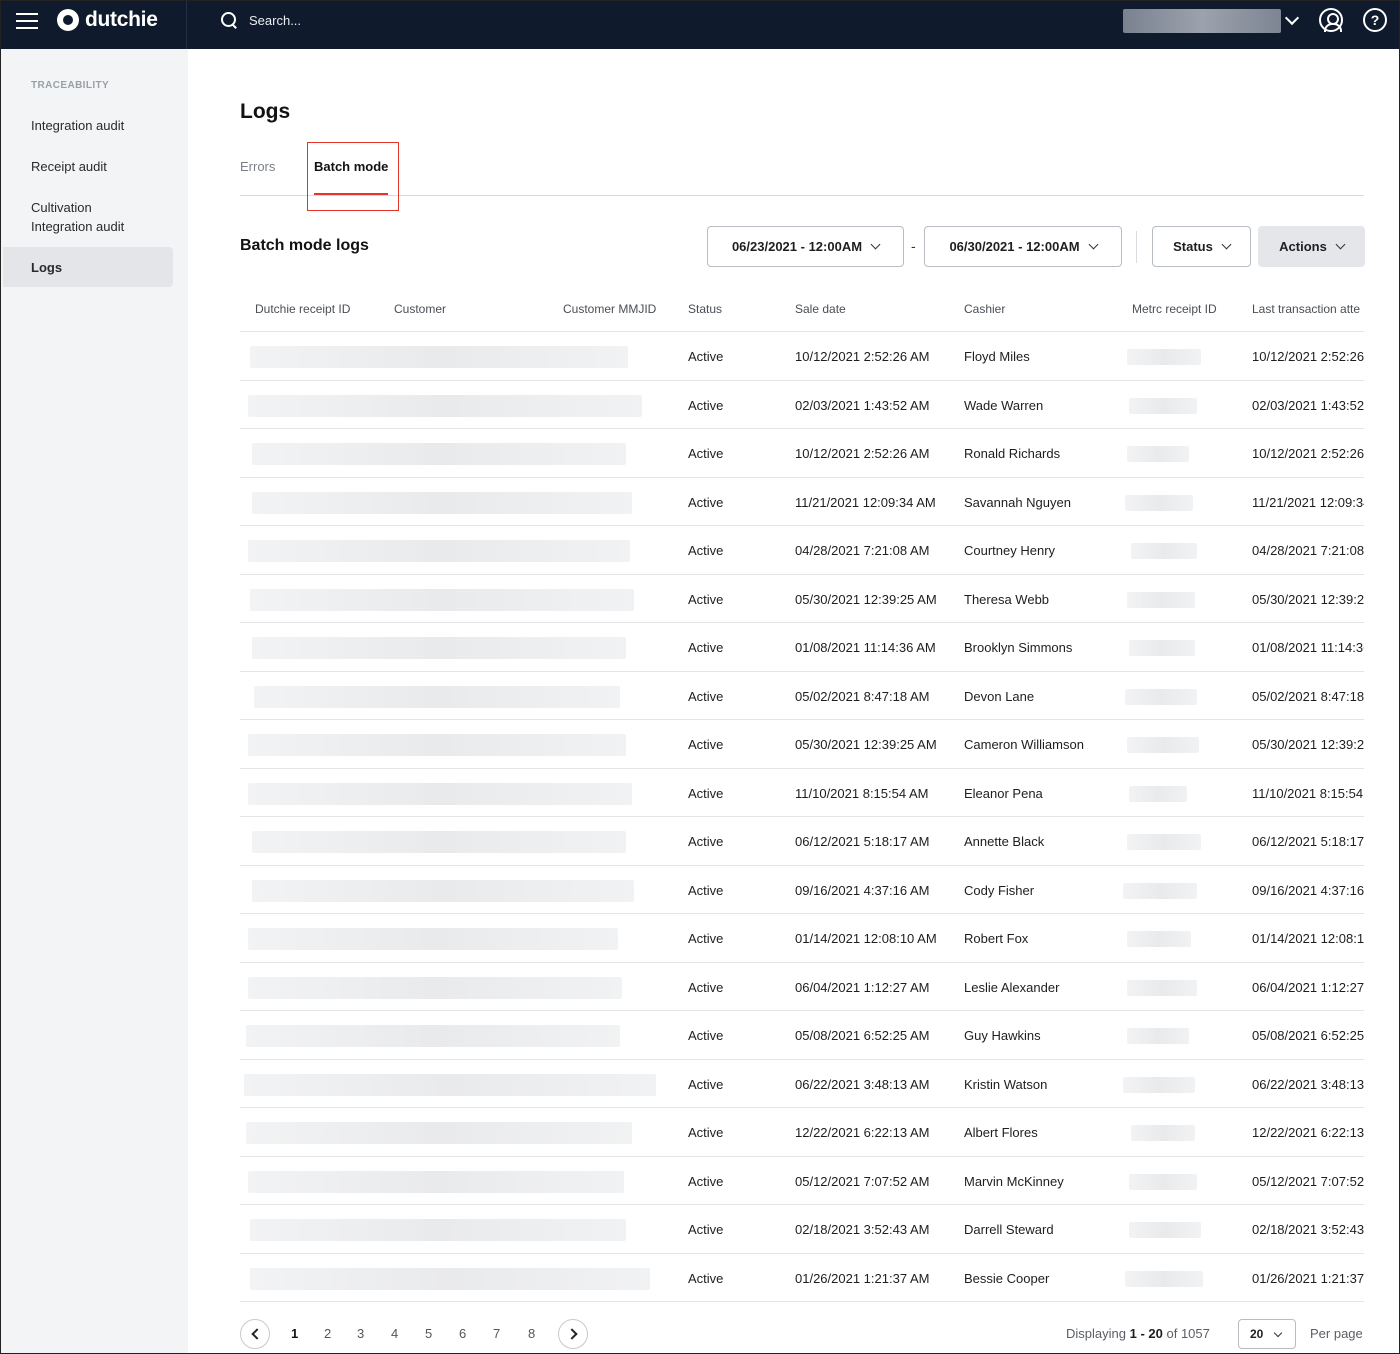  Describe the element at coordinates (862, 1278) in the screenshot. I see `sale-date-cell: 01/26/2021 1:21:37 AM` at that location.